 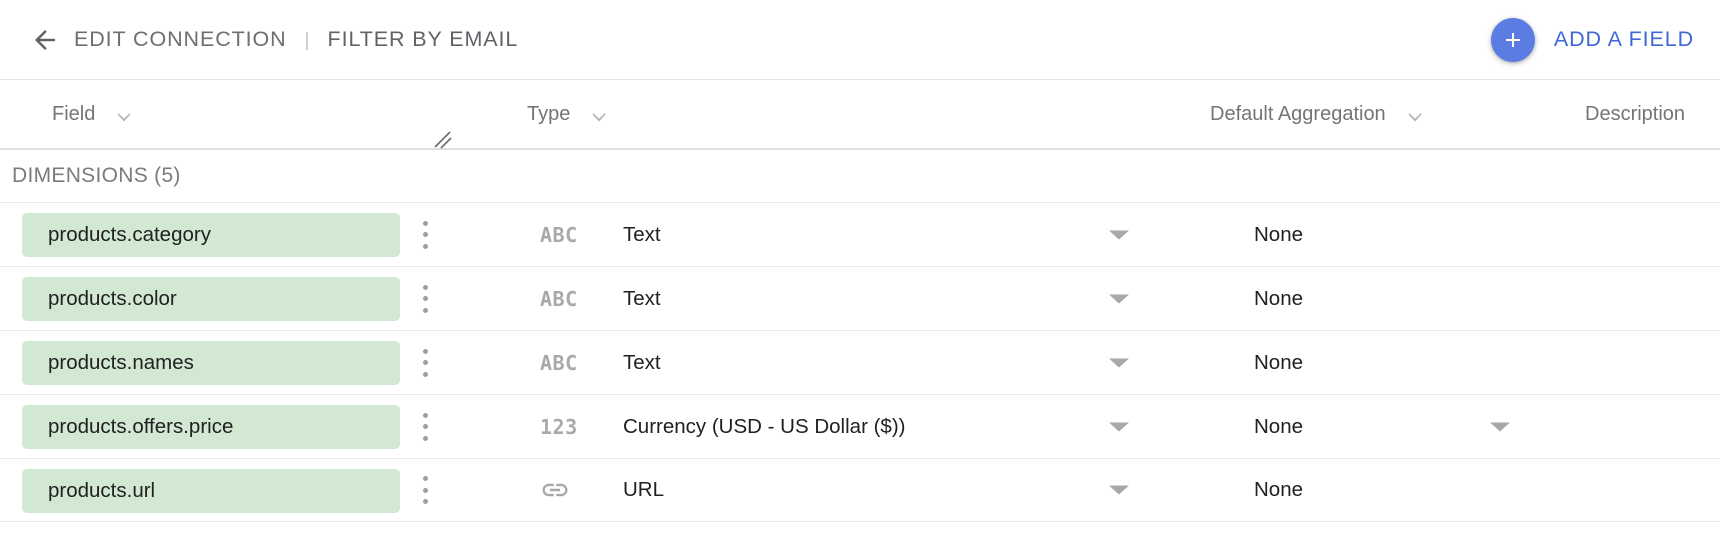 I want to click on add-a-field-label: ADD A FIELD, so click(x=1623, y=39).